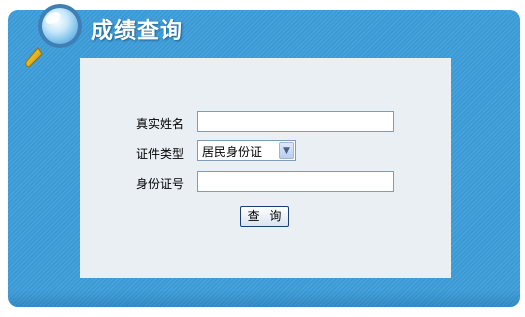  What do you see at coordinates (232, 152) in the screenshot?
I see `id-type-selected-value: 居民身份证` at bounding box center [232, 152].